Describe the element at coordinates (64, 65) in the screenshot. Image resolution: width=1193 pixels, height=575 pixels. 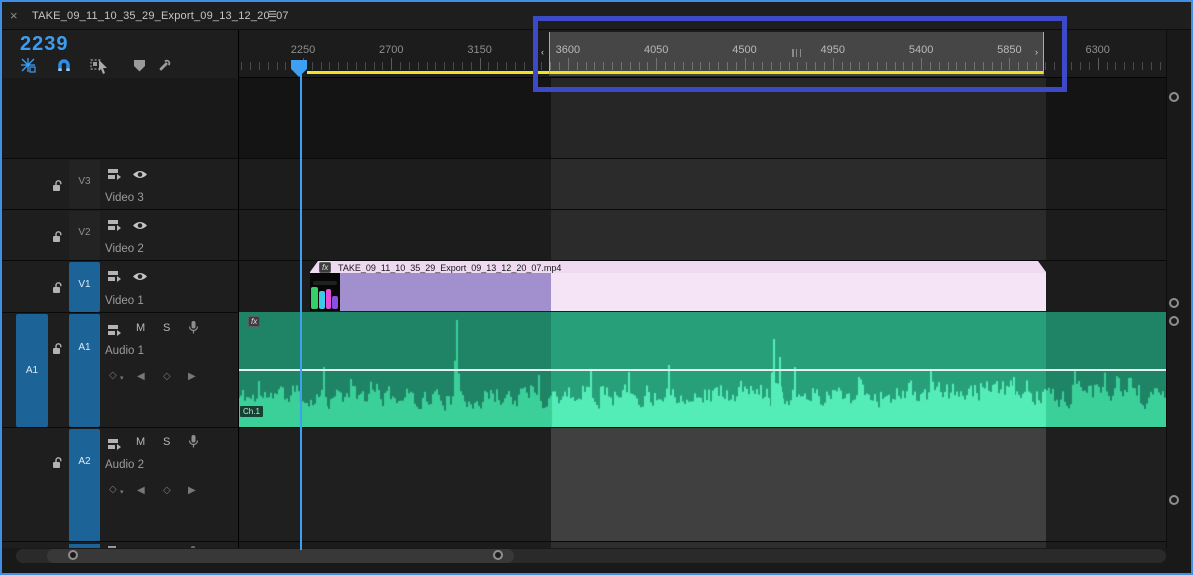
I see `snap-magnet-icon` at that location.